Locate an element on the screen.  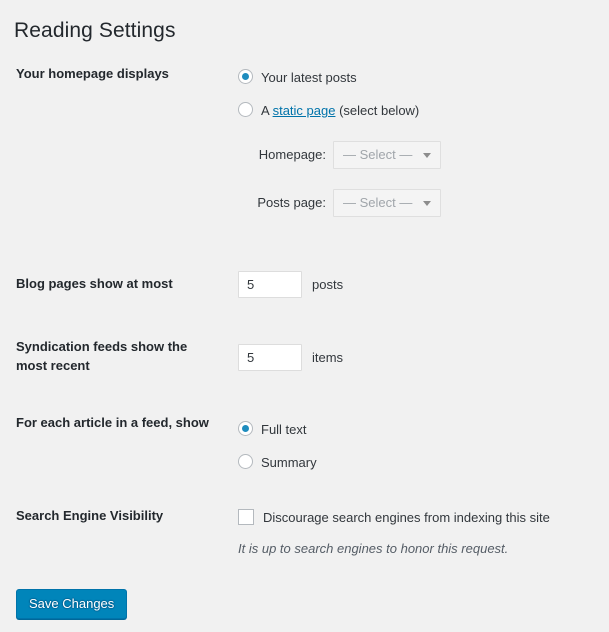
posts-page-select-row: Posts page: — Select — is located at coordinates (339, 202).